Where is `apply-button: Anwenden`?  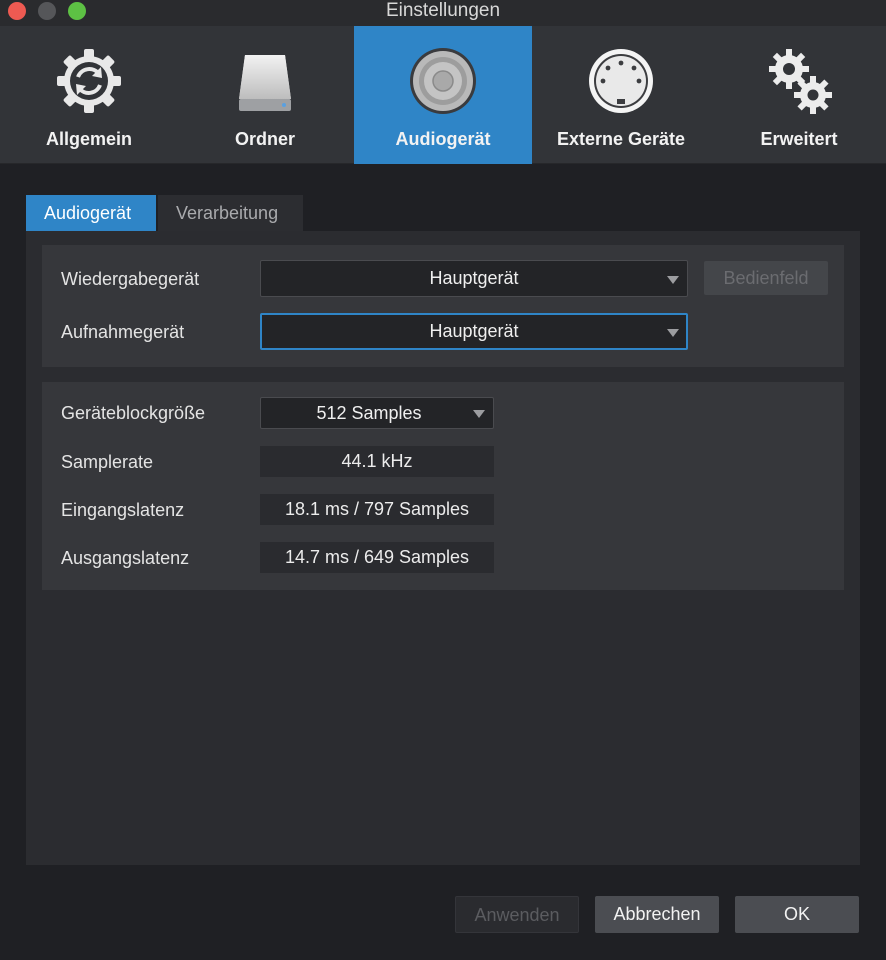 apply-button: Anwenden is located at coordinates (517, 914).